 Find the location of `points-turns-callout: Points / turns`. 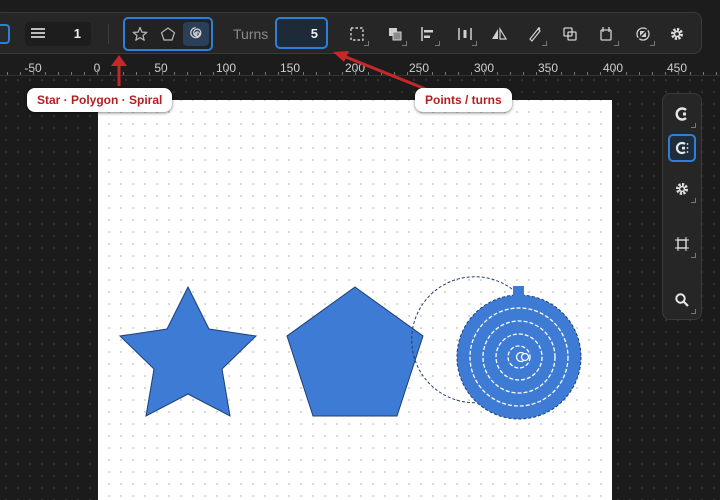

points-turns-callout: Points / turns is located at coordinates (463, 100).